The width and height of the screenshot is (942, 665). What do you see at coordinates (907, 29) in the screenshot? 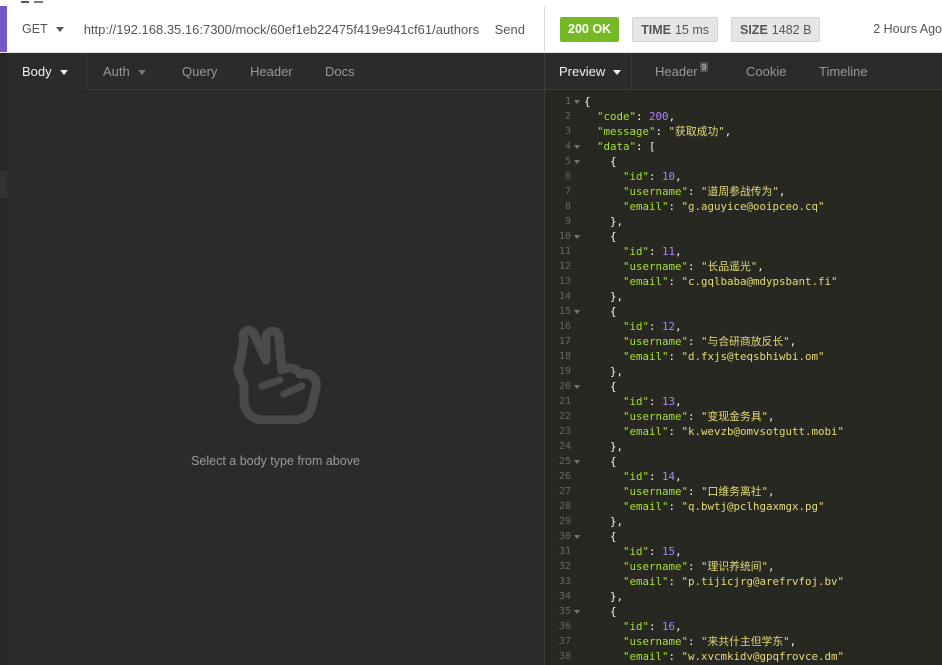
I see `response-age: 2 Hours Ago` at bounding box center [907, 29].